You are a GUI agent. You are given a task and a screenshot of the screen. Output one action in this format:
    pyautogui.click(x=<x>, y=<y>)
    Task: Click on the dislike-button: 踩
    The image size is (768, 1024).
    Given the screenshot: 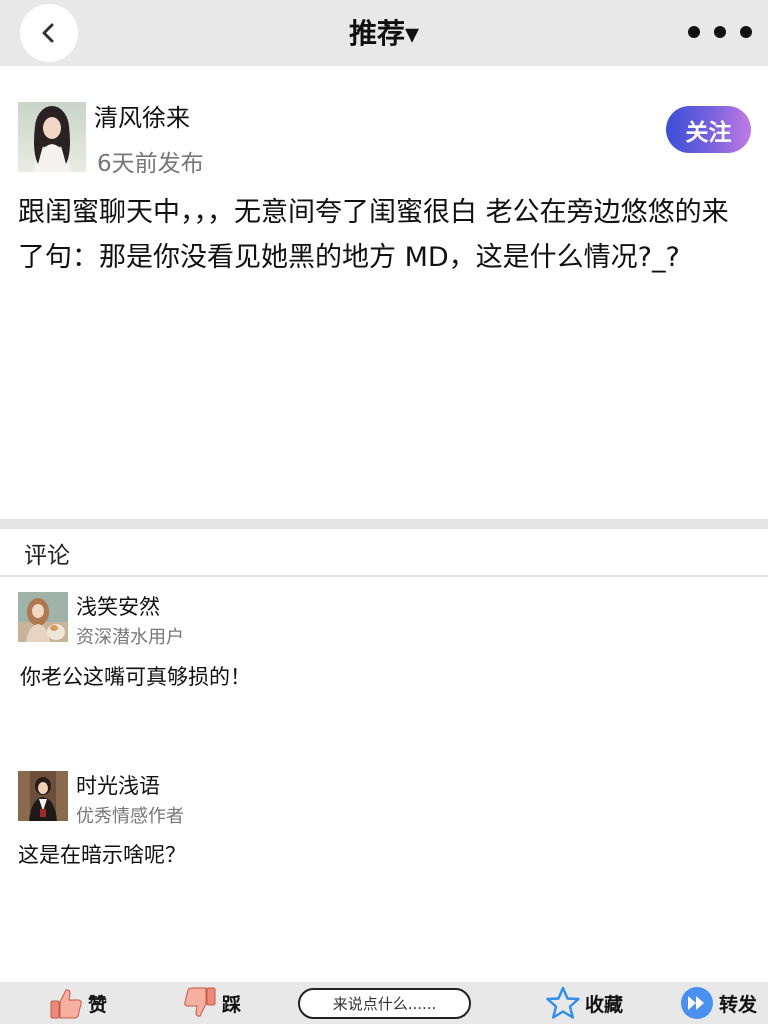 What is the action you would take?
    pyautogui.click(x=211, y=1003)
    